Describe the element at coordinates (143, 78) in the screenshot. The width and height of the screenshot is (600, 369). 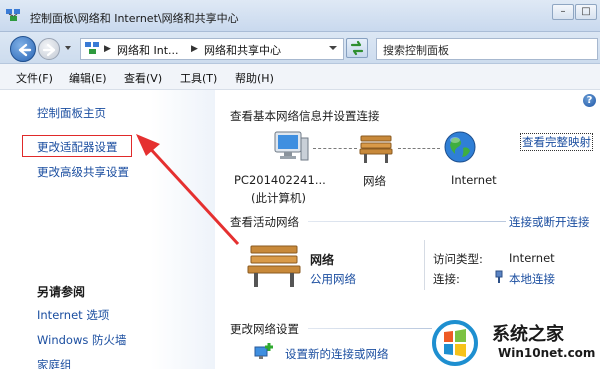
I see `menu-view: 查看(V)` at that location.